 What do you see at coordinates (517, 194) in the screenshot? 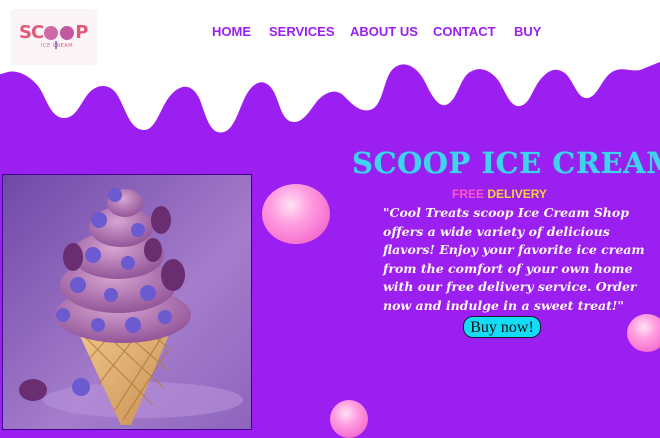
I see `badge-delivery-text: DELIVERY` at bounding box center [517, 194].